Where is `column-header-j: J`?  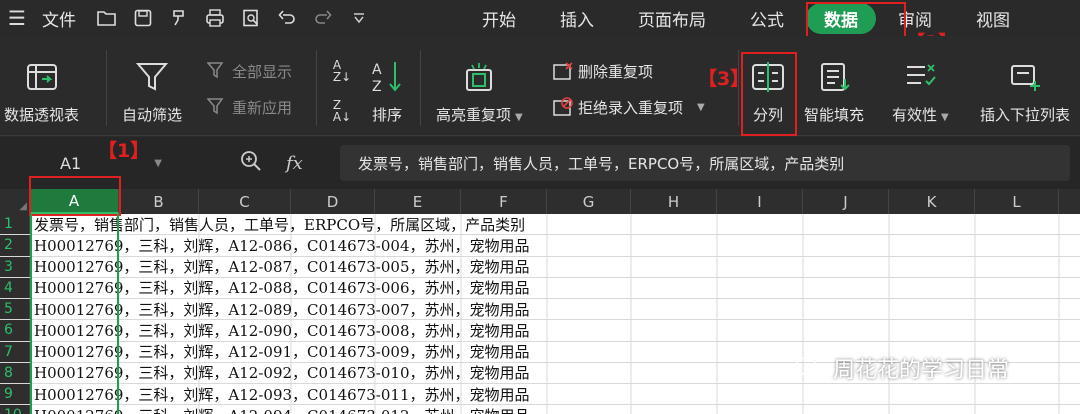
column-header-j: J is located at coordinates (846, 201).